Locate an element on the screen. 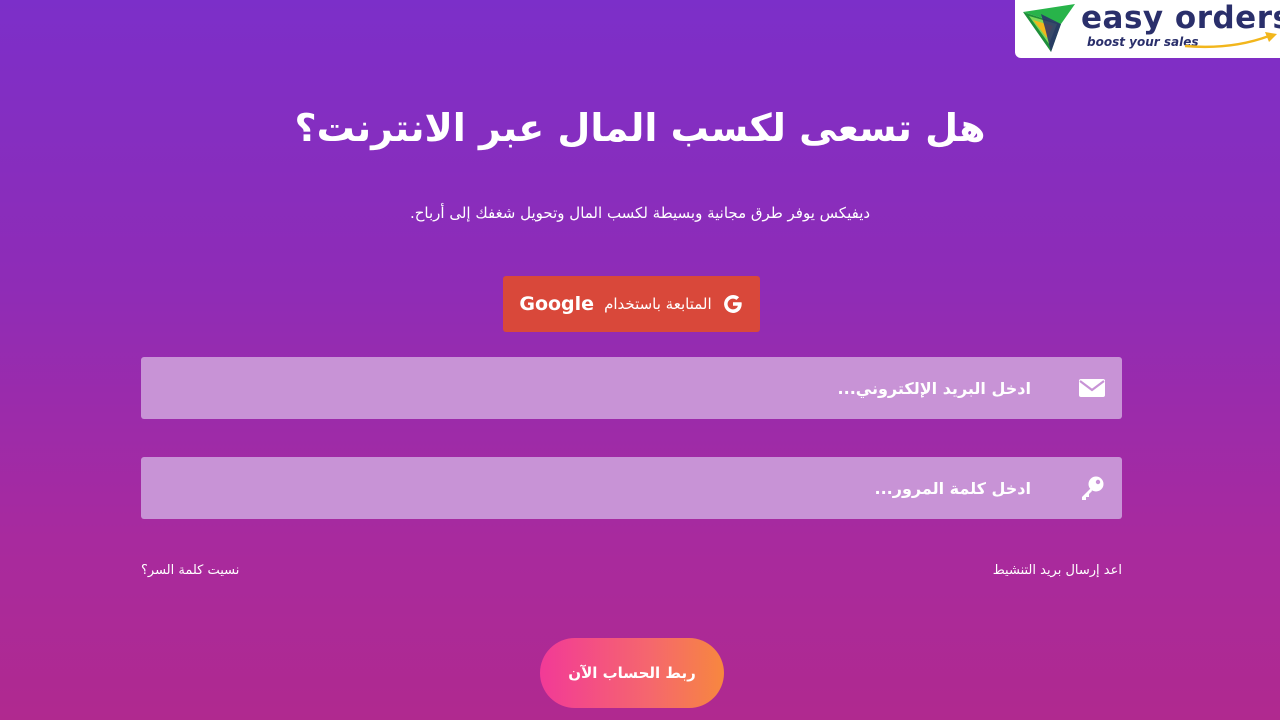 The image size is (1280, 720). google-g-icon is located at coordinates (732, 304).